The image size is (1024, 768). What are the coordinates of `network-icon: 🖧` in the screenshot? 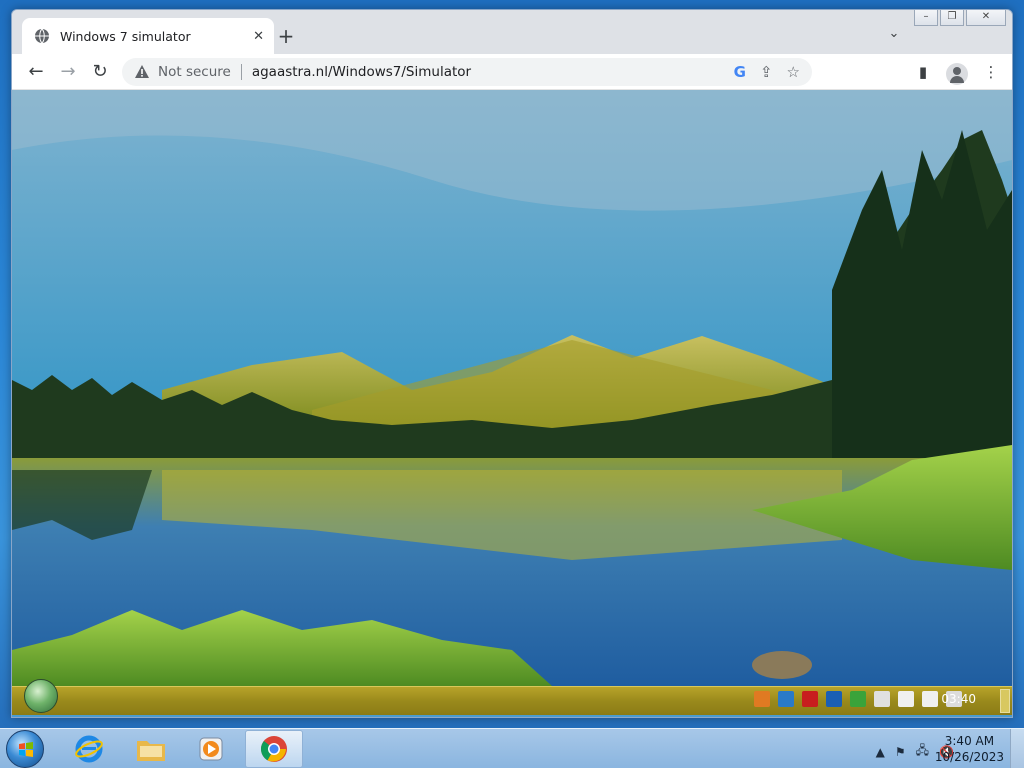 It's located at (922, 751).